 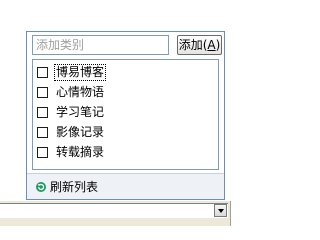 I want to click on category-item-3: 影像记录, so click(x=71, y=132).